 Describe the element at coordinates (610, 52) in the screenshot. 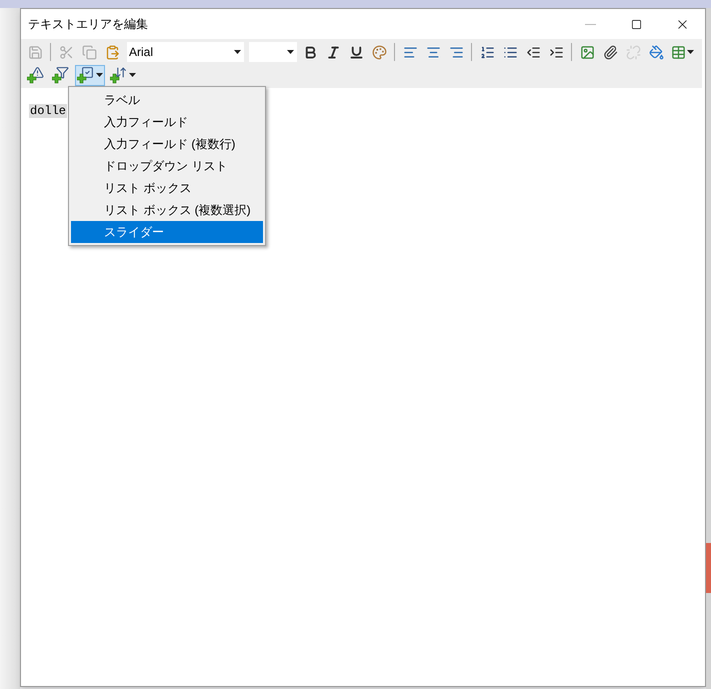

I see `paperclip-icon` at that location.